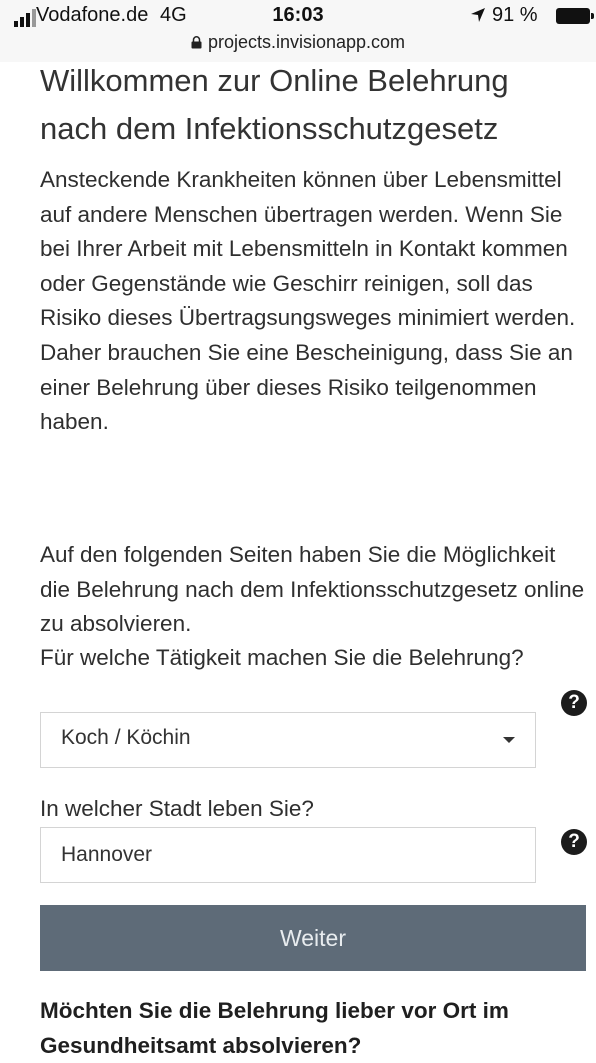 This screenshot has width=596, height=1063. Describe the element at coordinates (306, 42) in the screenshot. I see `url-text: projects.invisionapp.com` at that location.